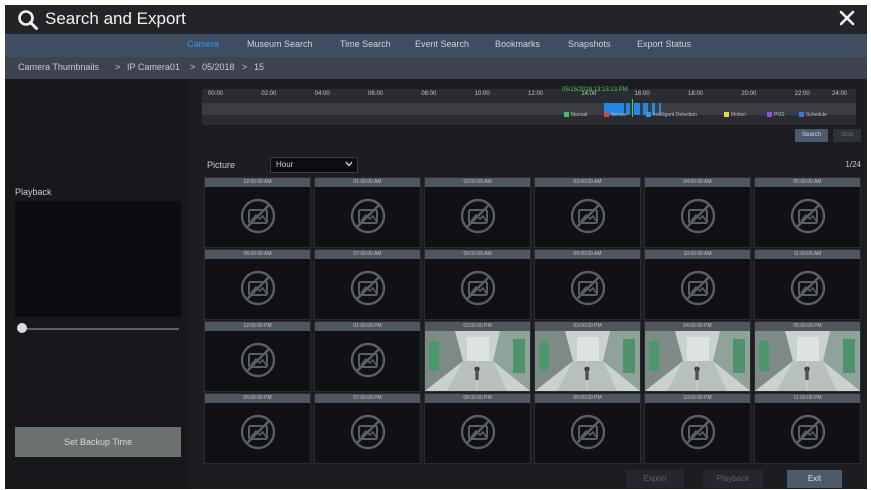 The image size is (871, 490). Describe the element at coordinates (269, 94) in the screenshot. I see `timeline-hour-label: 02:00` at that location.